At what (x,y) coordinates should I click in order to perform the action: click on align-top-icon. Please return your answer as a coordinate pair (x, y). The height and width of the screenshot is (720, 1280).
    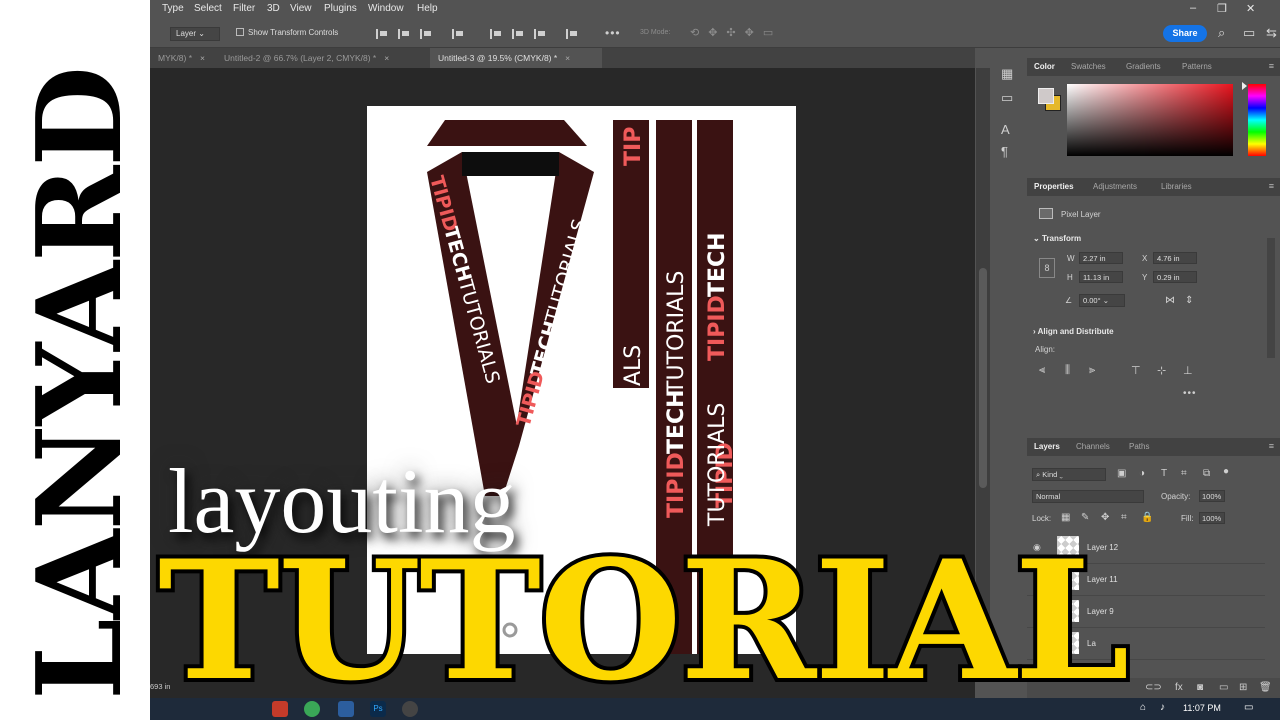
    Looking at the image, I should click on (495, 34).